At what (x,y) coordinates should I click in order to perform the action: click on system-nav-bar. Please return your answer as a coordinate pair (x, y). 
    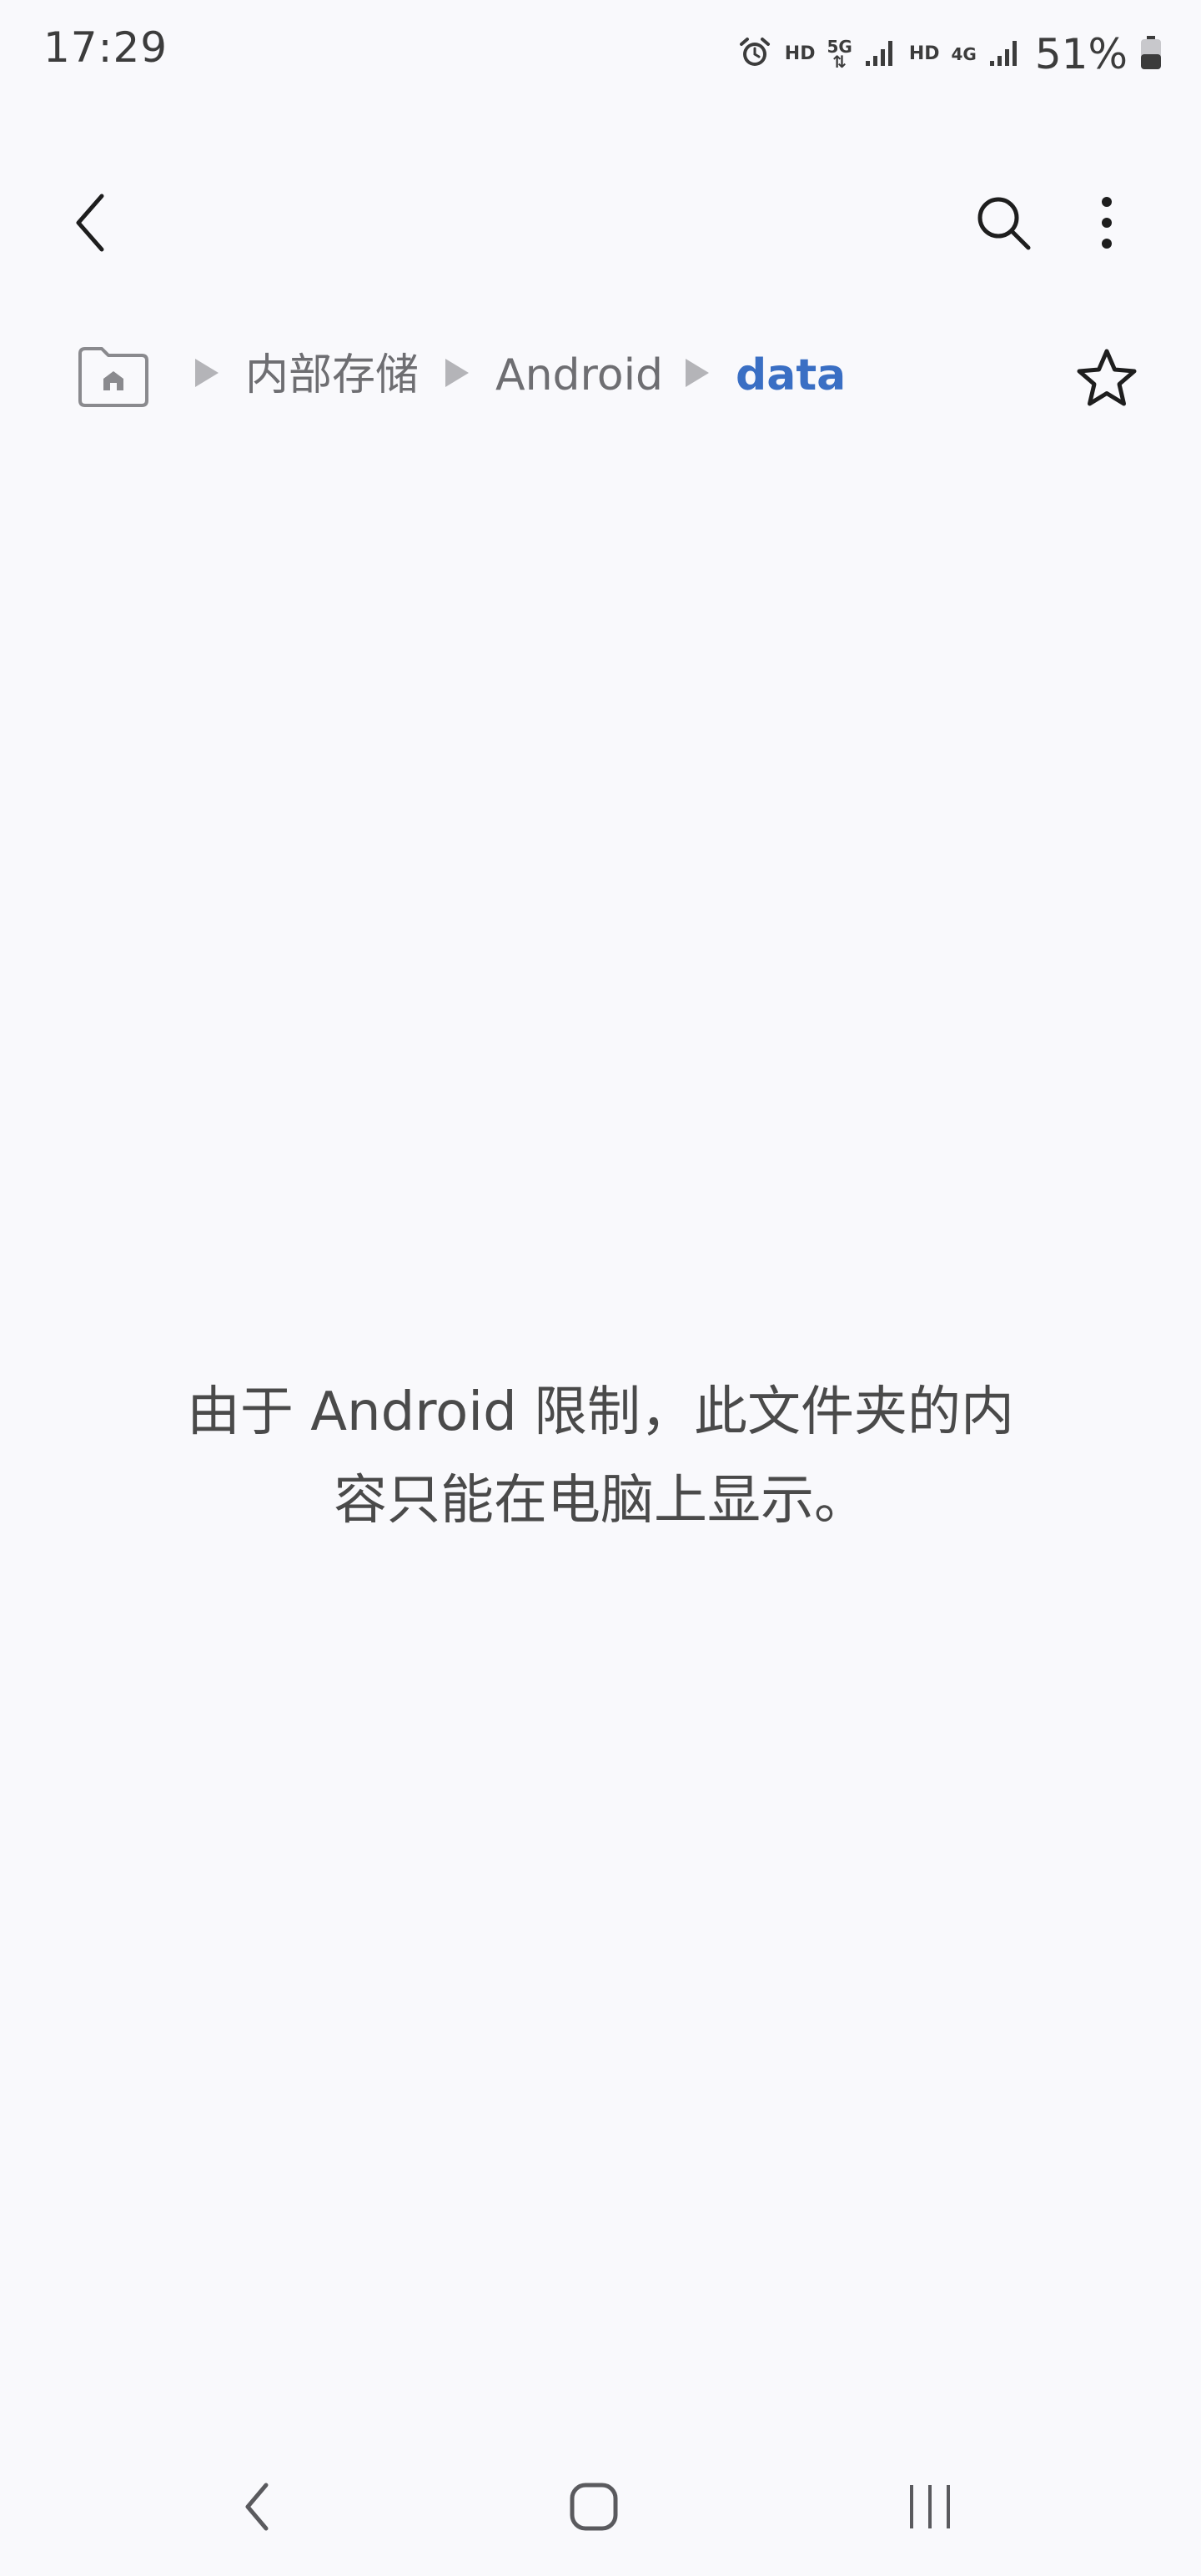
    Looking at the image, I should click on (601, 2507).